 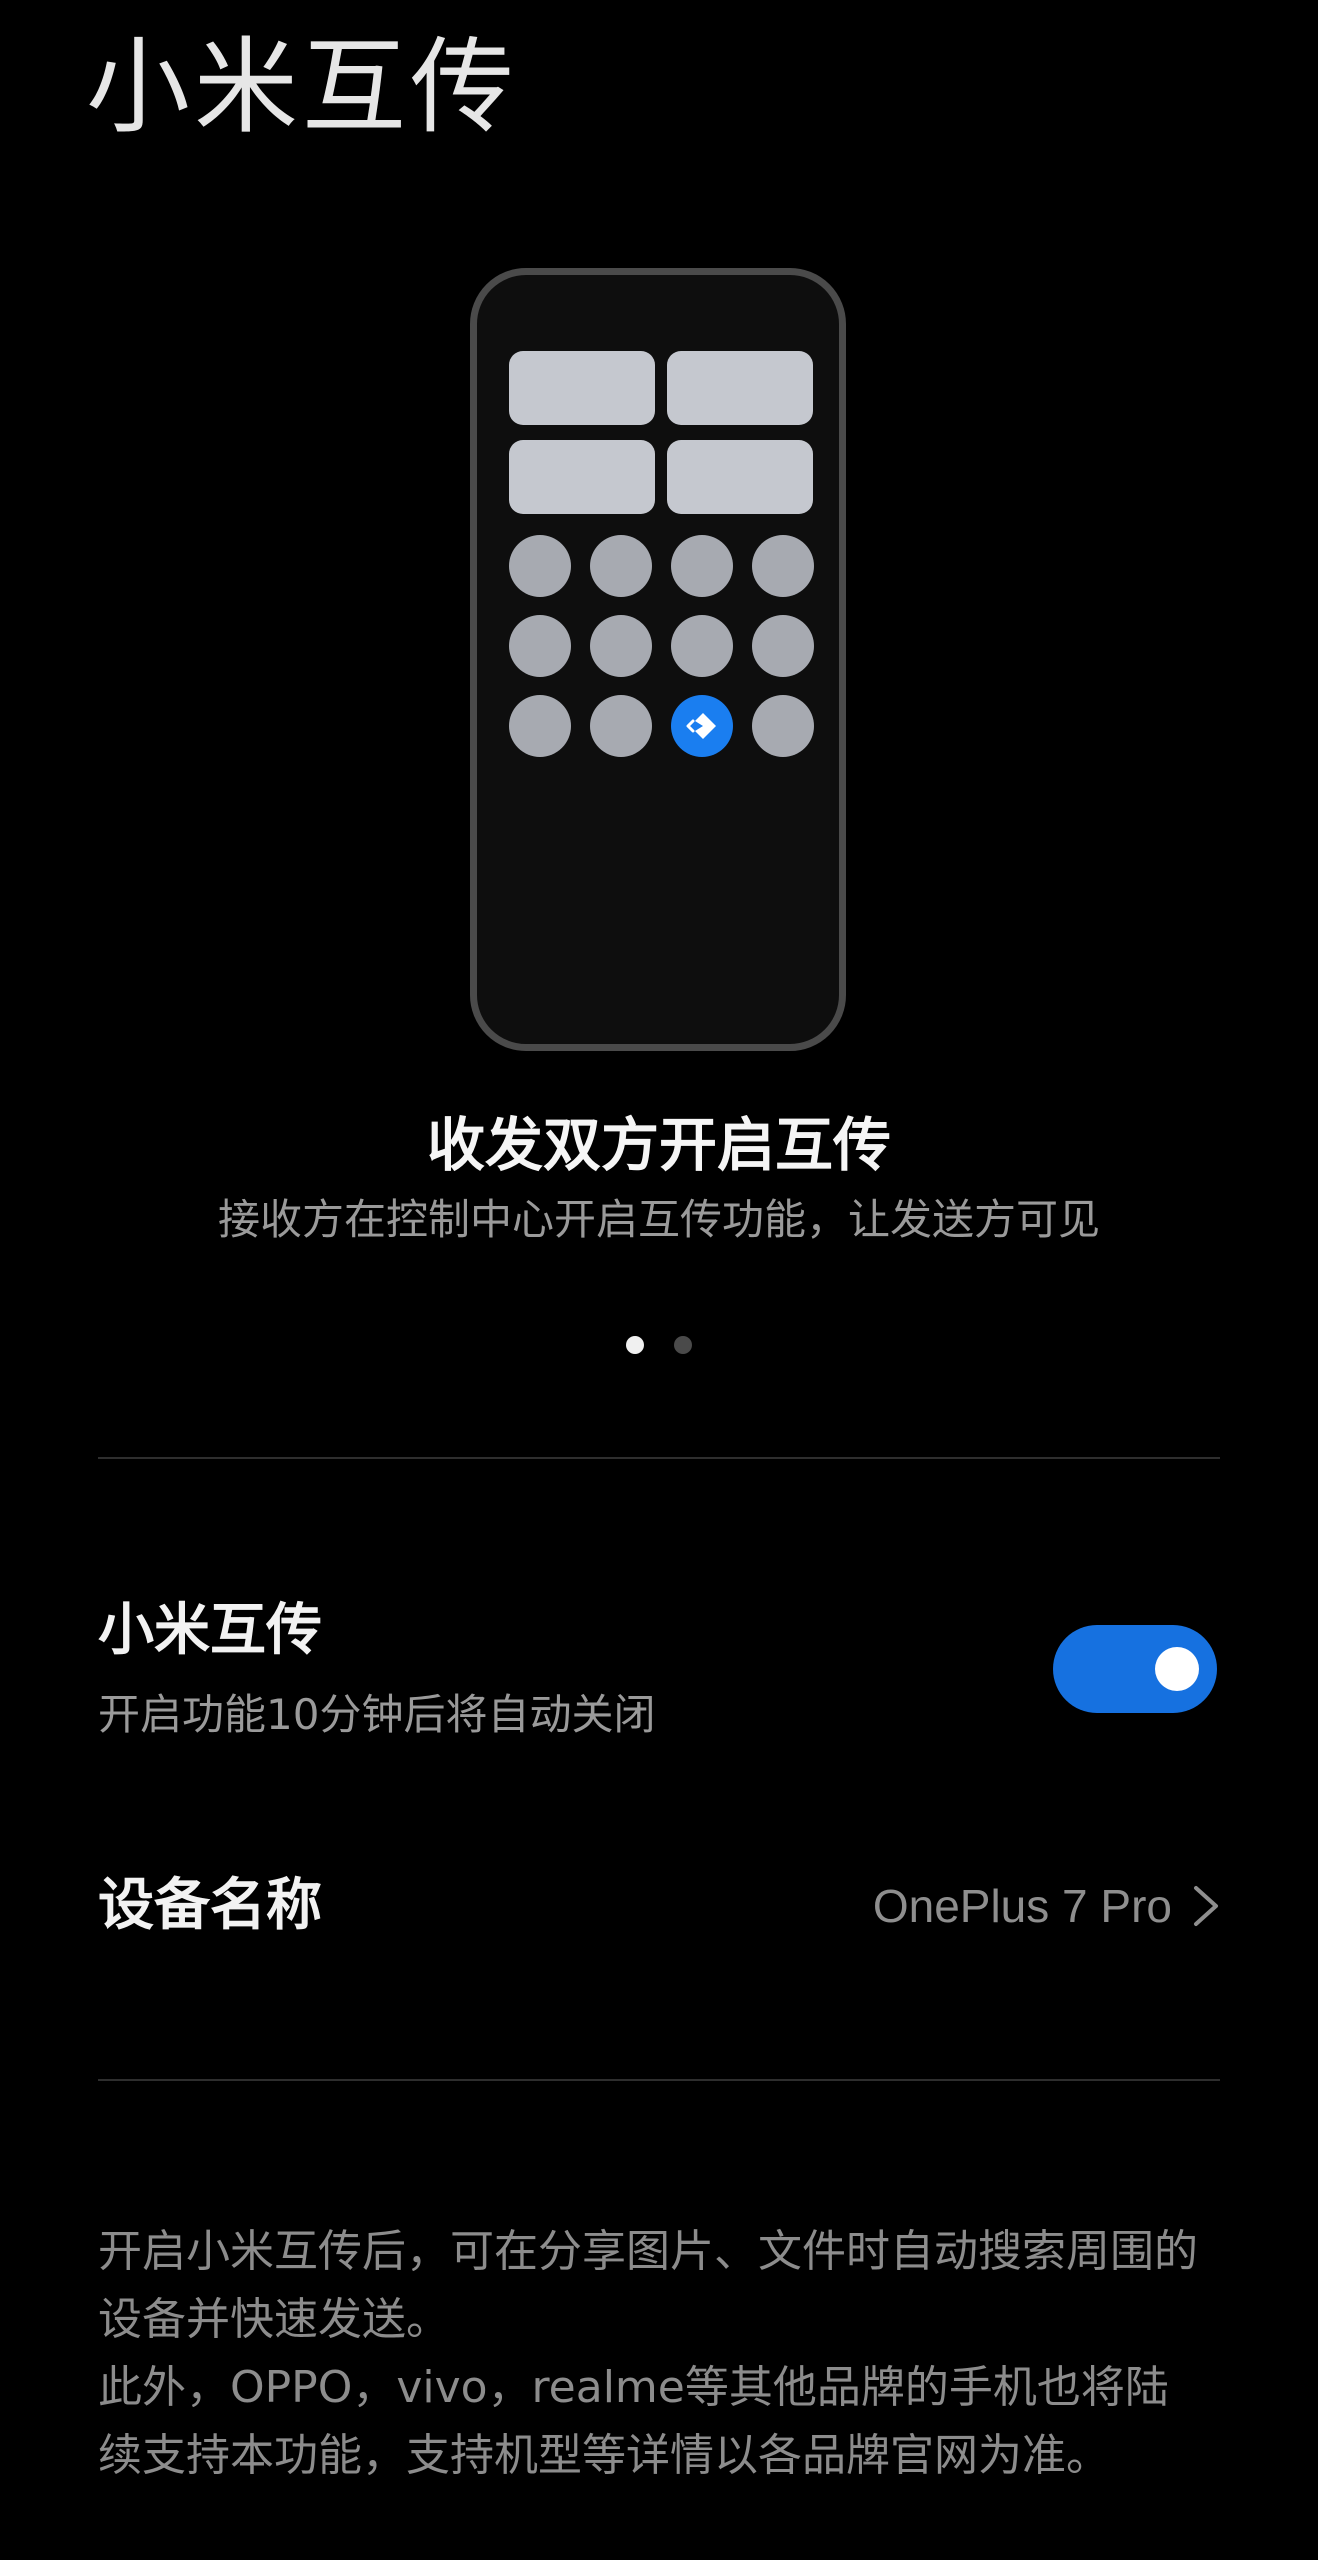 What do you see at coordinates (702, 726) in the screenshot?
I see `mi-share-icon` at bounding box center [702, 726].